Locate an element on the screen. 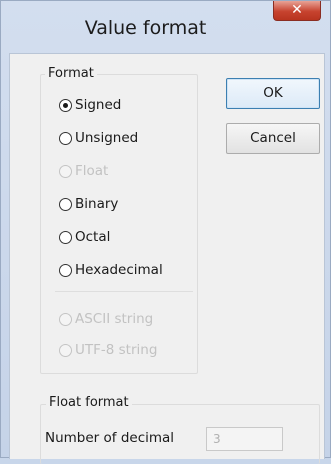 This screenshot has height=464, width=331. radio-octal-label: Octal is located at coordinates (93, 237).